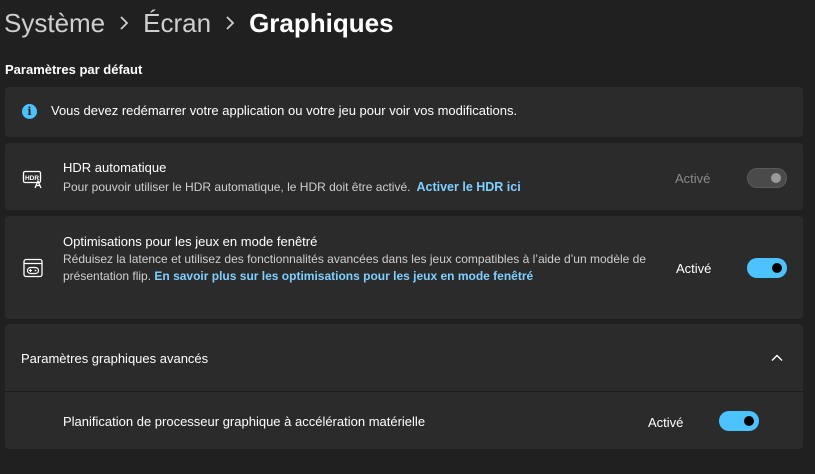 This screenshot has height=474, width=815. Describe the element at coordinates (115, 358) in the screenshot. I see `advanced-graphics-title: Paramètres graphiques avancés` at that location.